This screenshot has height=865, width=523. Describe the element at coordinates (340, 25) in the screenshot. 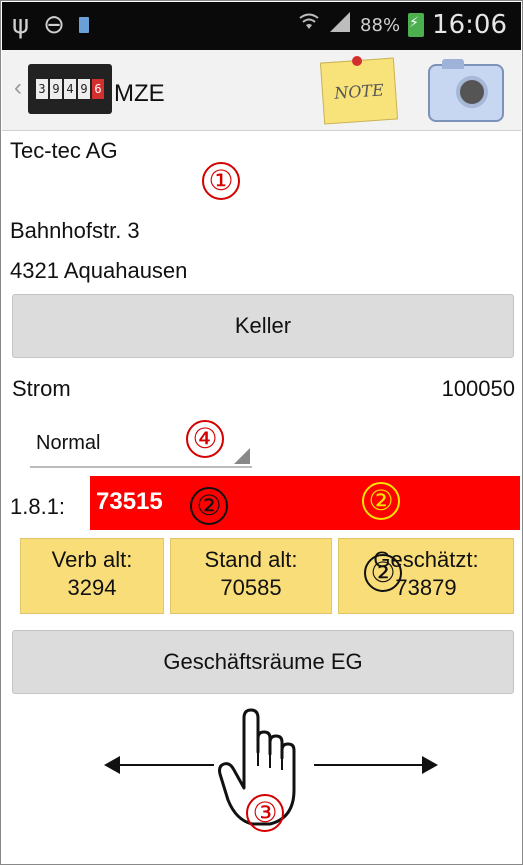

I see `signal-icon` at that location.